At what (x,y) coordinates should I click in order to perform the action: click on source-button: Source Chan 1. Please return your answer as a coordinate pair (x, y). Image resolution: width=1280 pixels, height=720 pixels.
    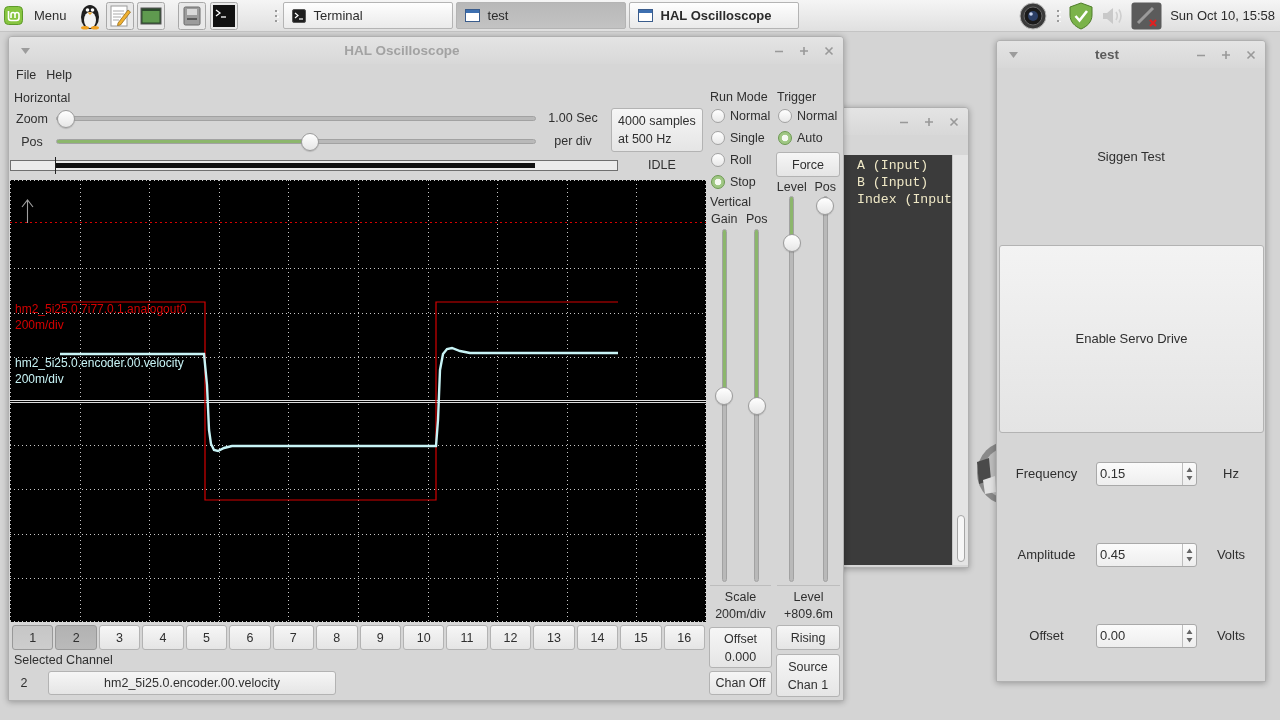
    Looking at the image, I should click on (808, 675).